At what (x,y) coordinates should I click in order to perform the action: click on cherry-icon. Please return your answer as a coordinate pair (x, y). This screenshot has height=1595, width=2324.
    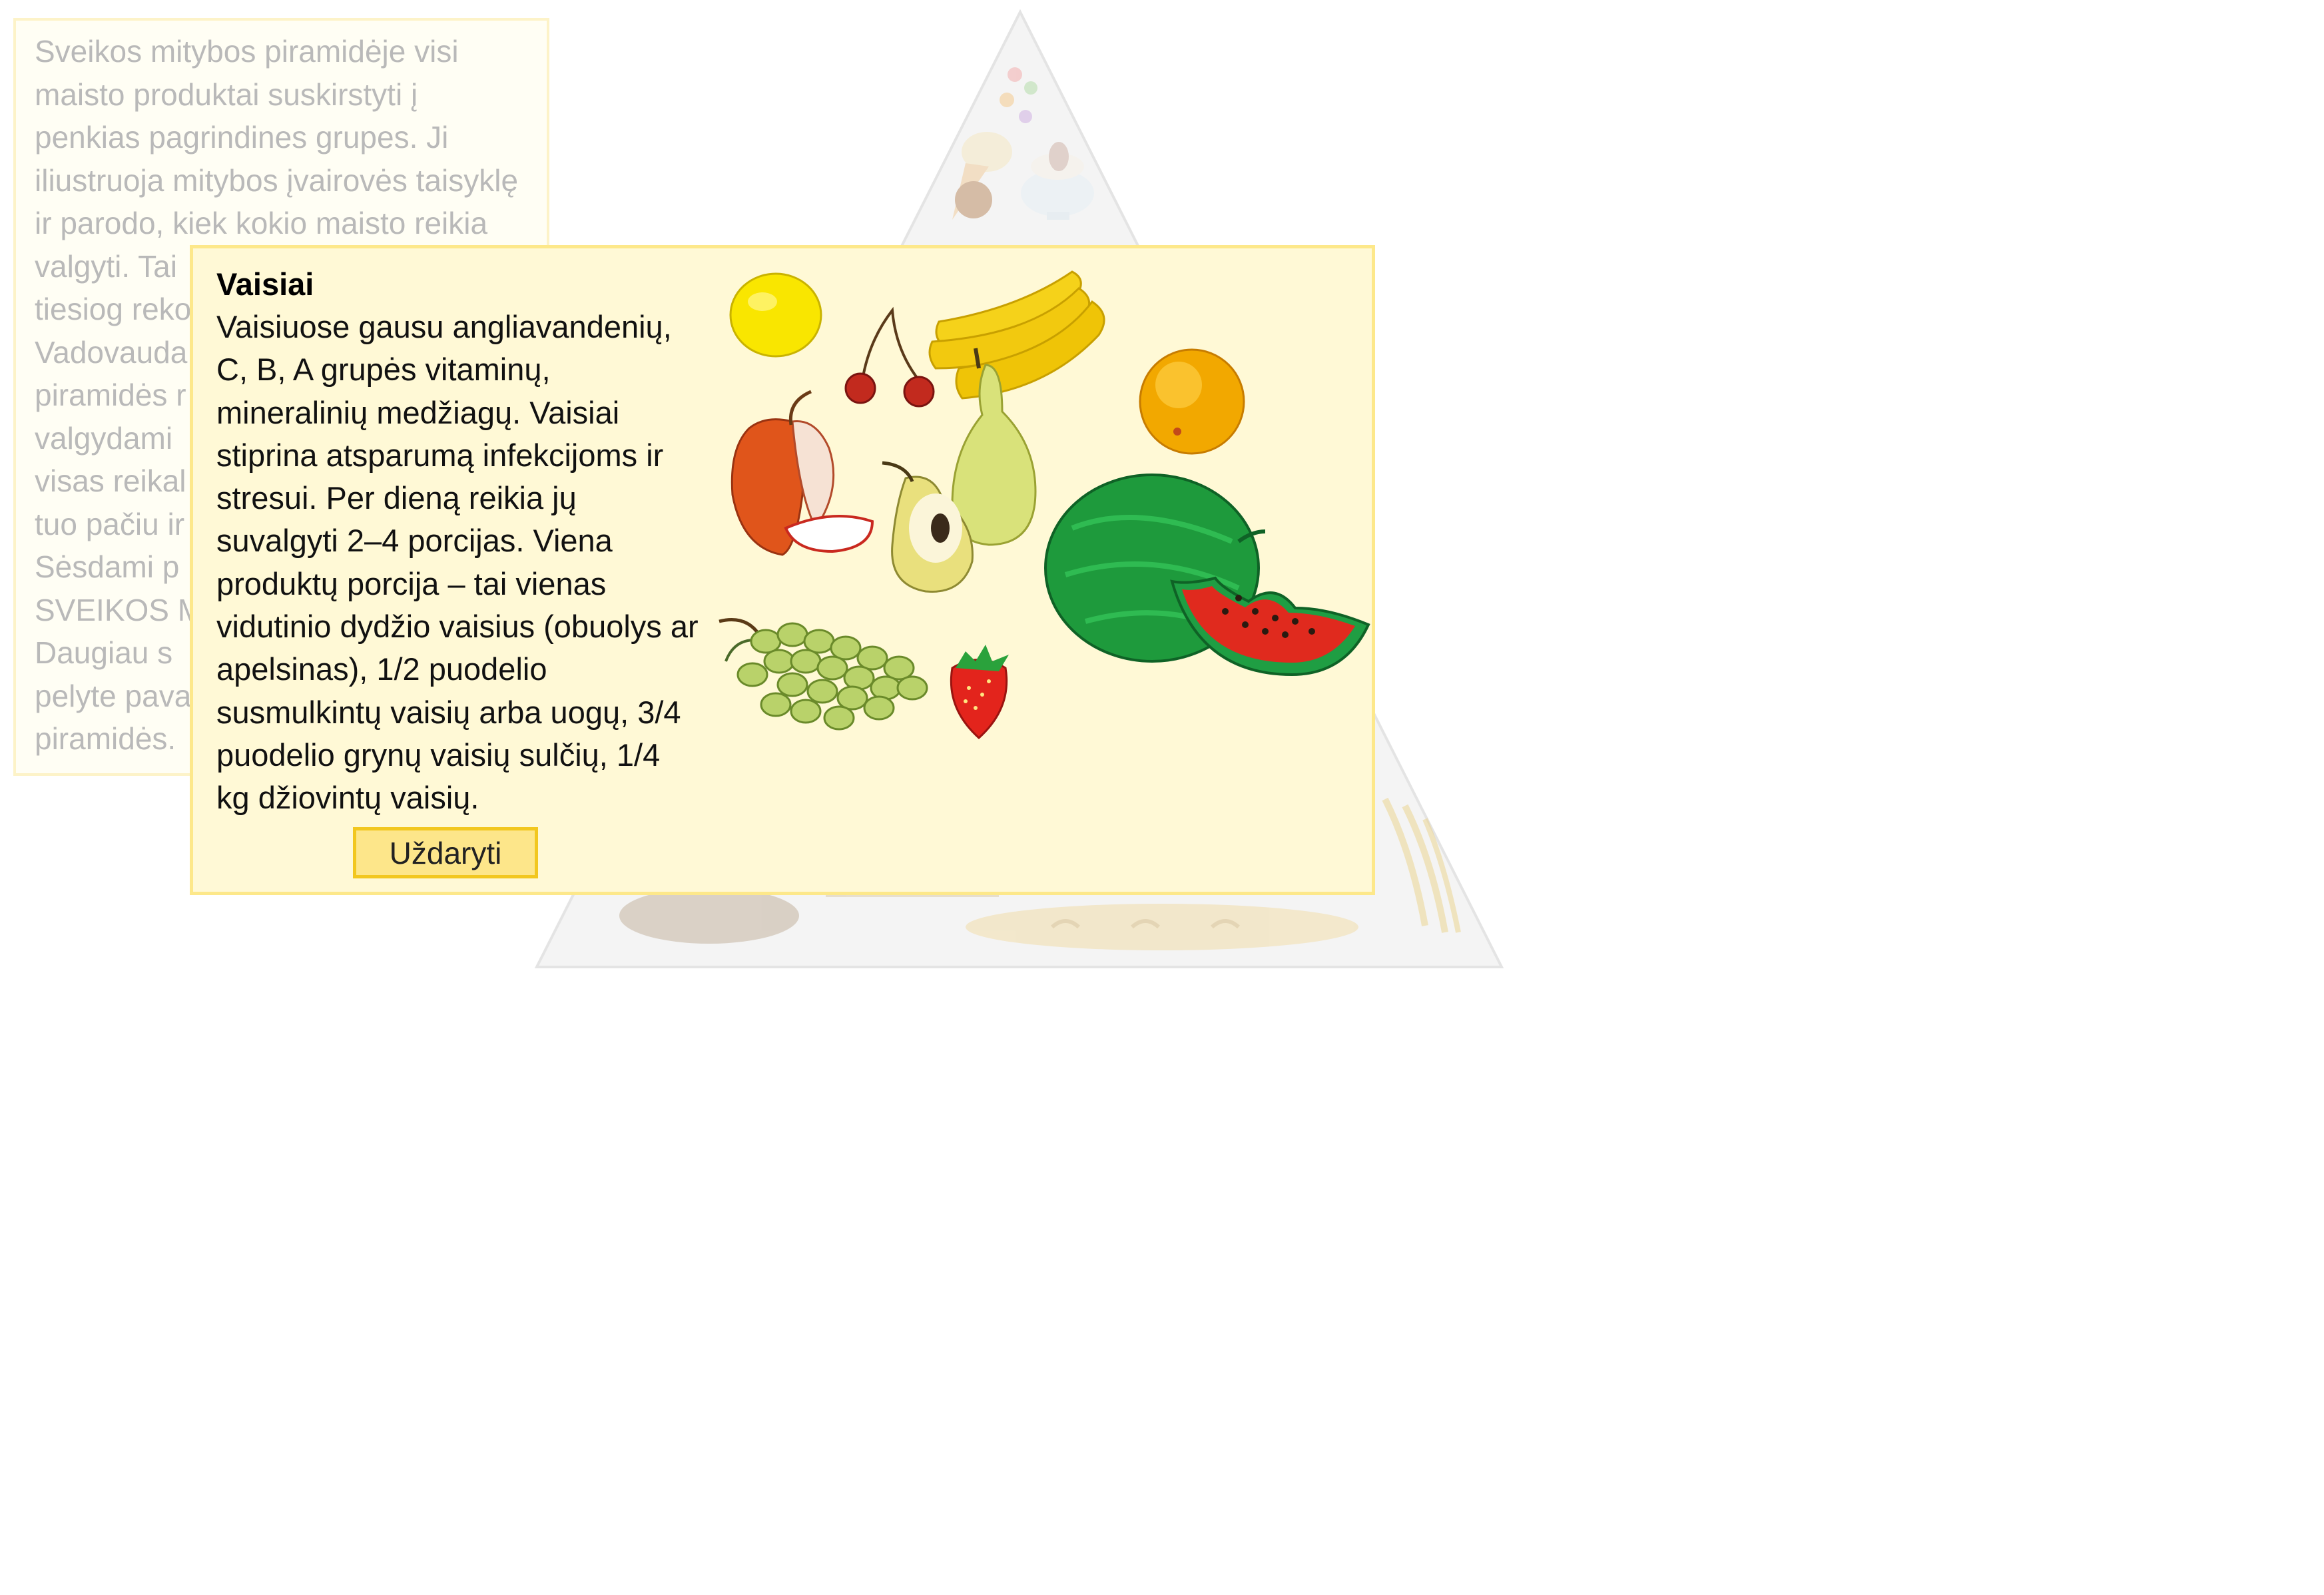
    Looking at the image, I should click on (890, 357).